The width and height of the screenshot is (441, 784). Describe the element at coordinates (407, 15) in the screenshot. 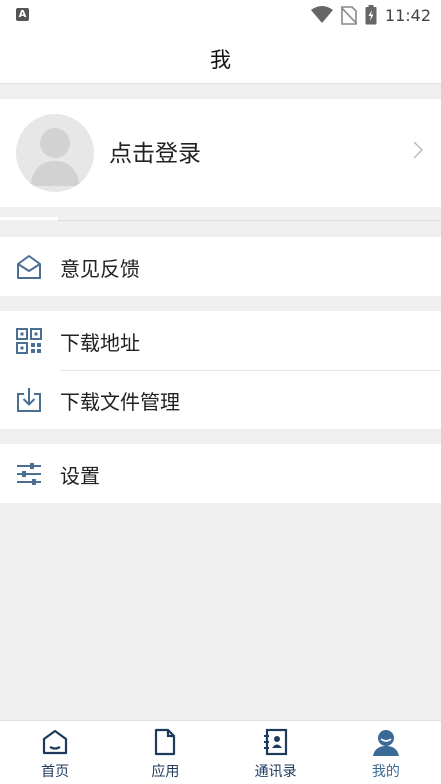

I see `status-time: 11:42` at that location.